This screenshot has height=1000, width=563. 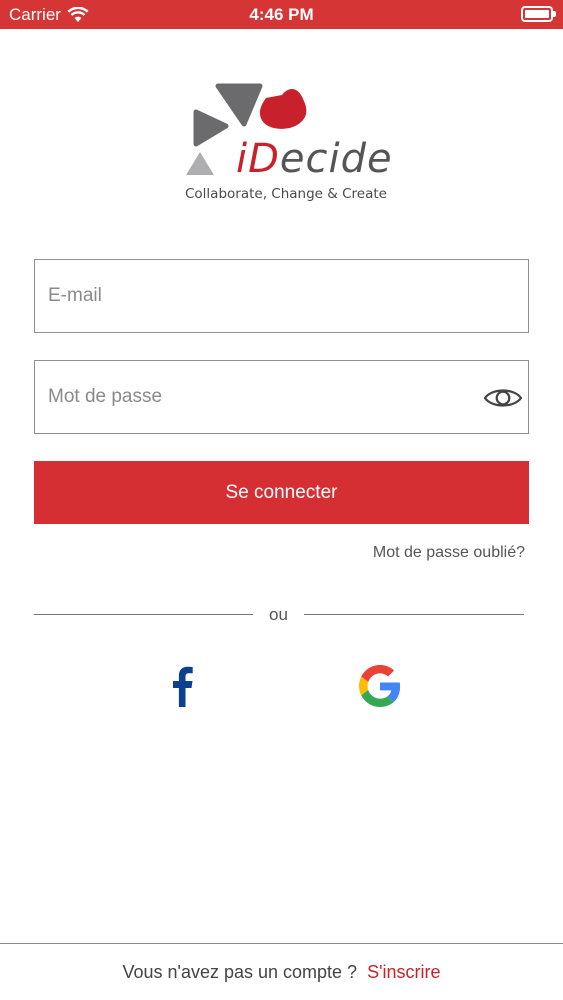 I want to click on logo-wordmark: iDecide, so click(x=314, y=159).